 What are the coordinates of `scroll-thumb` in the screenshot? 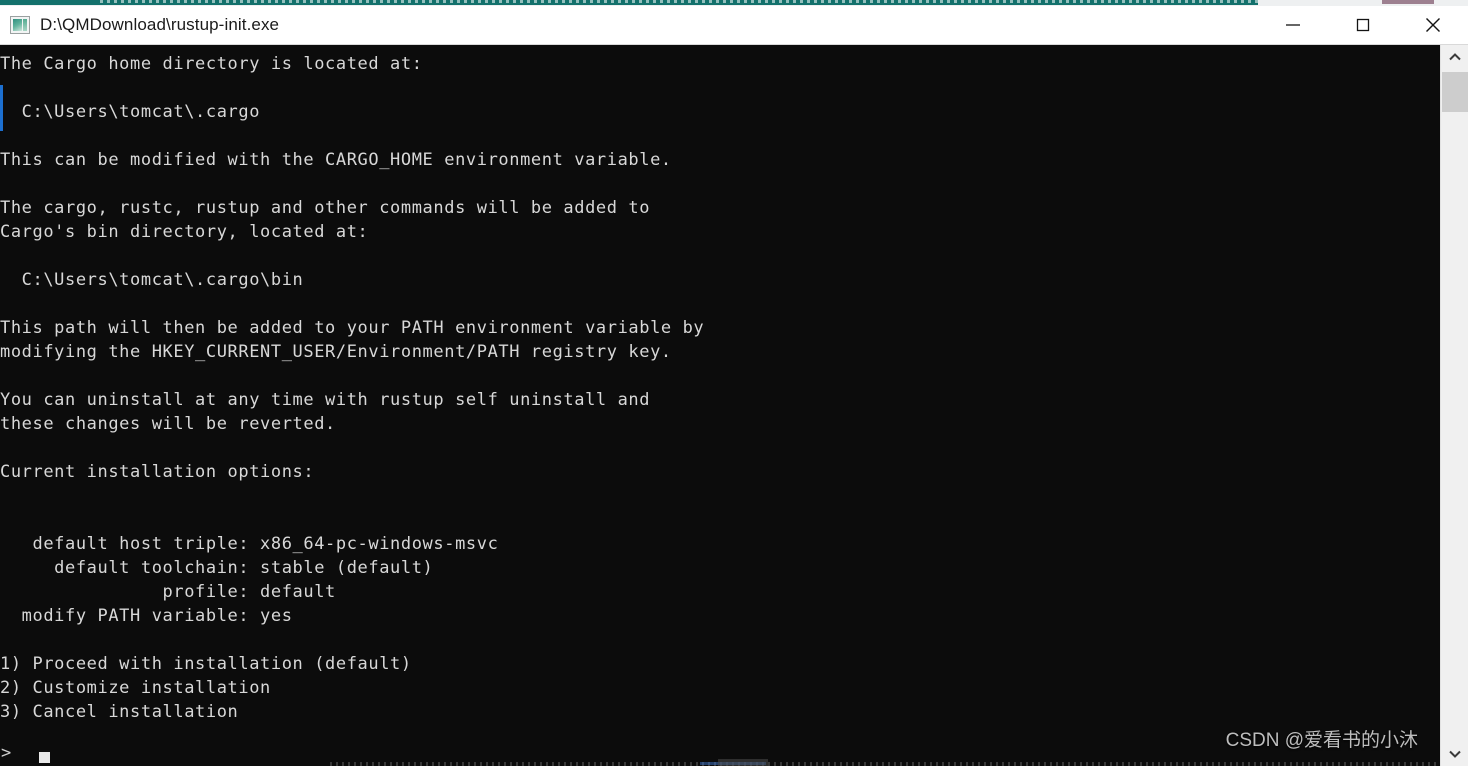 It's located at (1455, 92).